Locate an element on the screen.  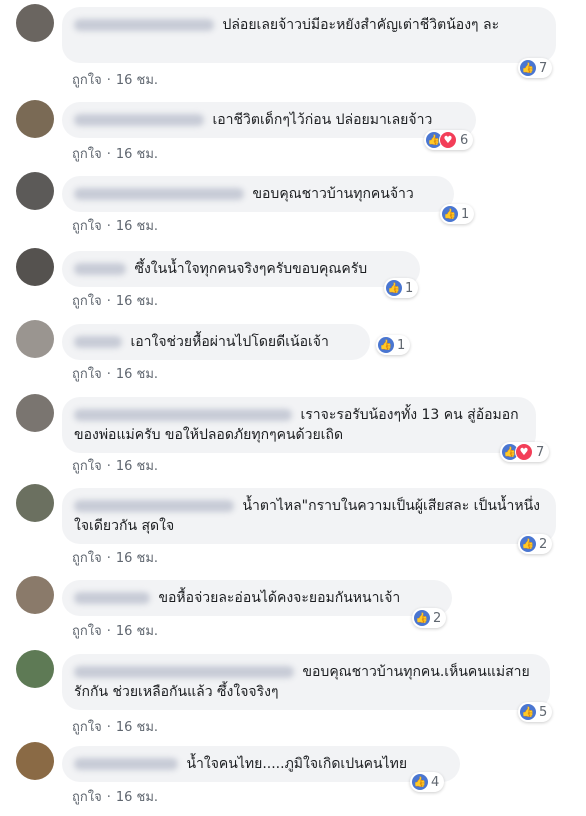
comment-bubble: ซึ้งในน้ำใจทุกคนจริงๆครับขอบคุณครับ is located at coordinates (241, 269).